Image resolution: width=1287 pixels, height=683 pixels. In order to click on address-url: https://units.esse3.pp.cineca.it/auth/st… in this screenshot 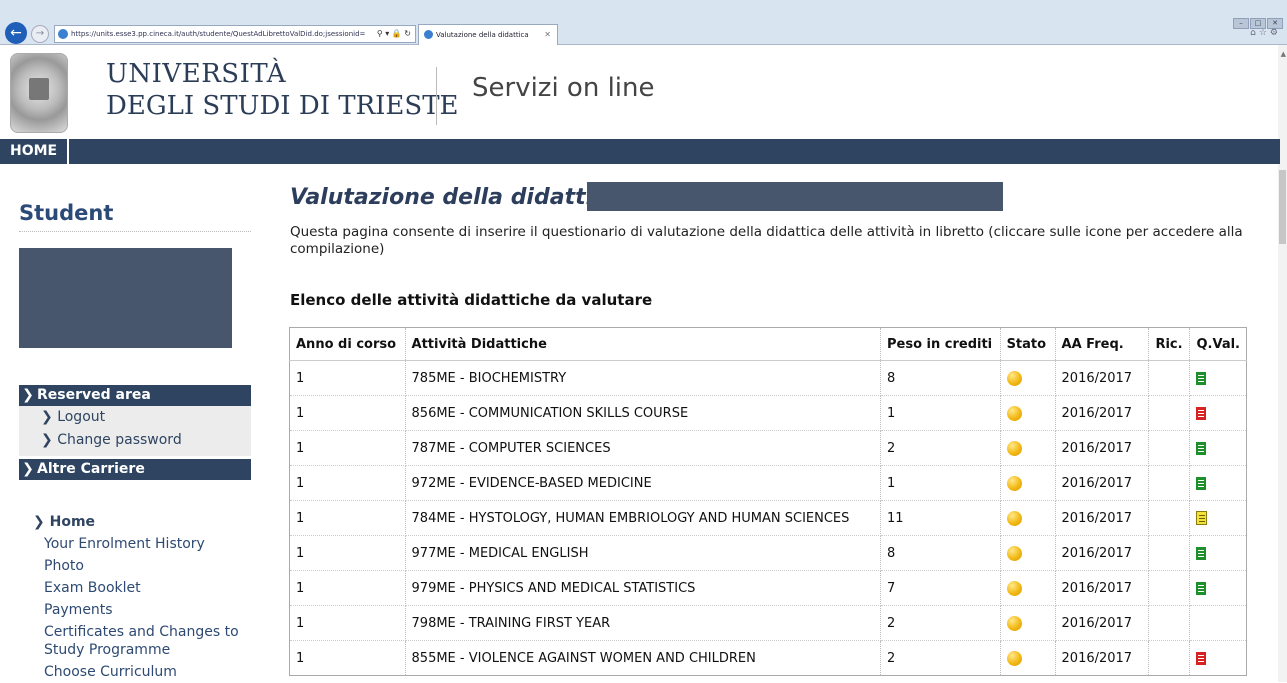, I will do `click(218, 34)`.